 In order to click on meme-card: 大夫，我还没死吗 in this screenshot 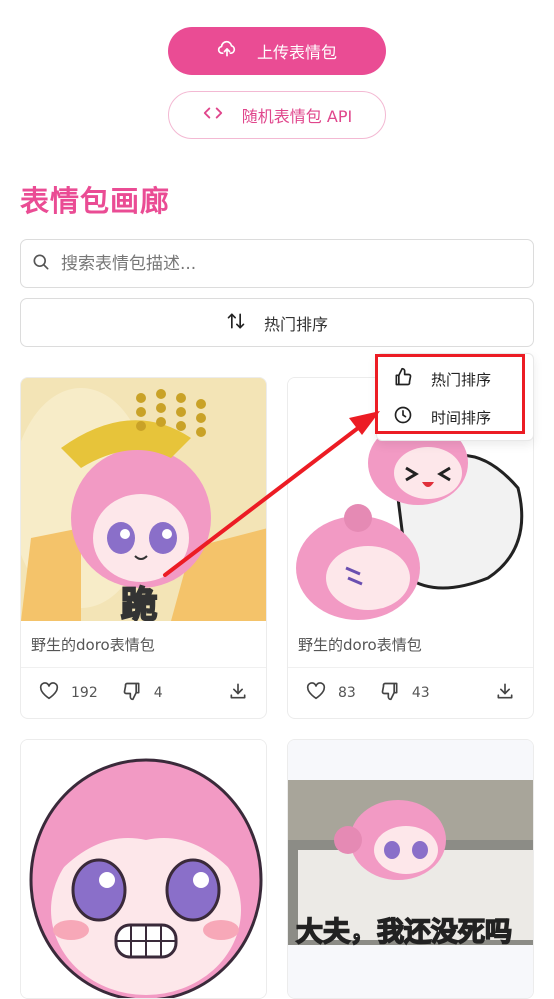, I will do `click(410, 869)`.